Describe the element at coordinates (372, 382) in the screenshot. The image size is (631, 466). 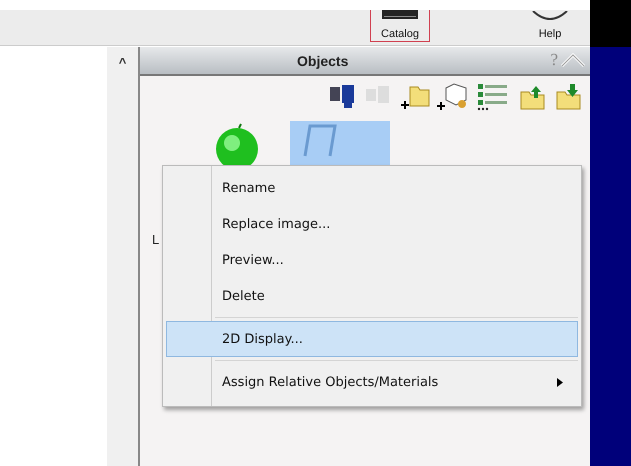
I see `menu-item: Assign Relative Objects/Materials` at that location.